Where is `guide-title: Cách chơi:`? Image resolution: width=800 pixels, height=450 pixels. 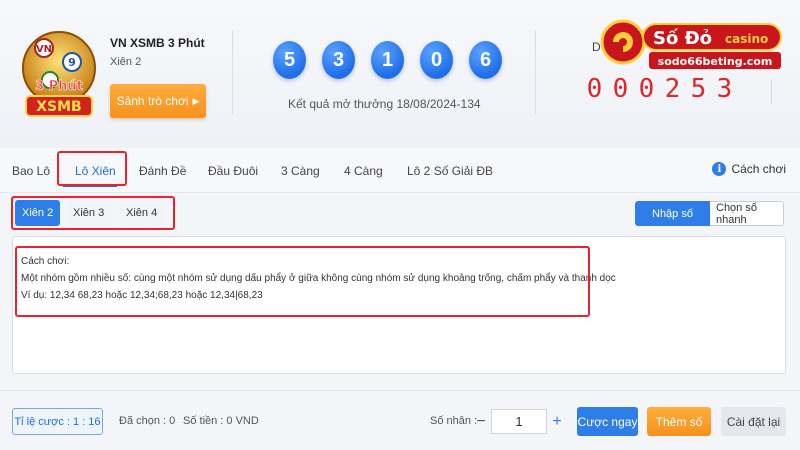 guide-title: Cách chơi: is located at coordinates (45, 261).